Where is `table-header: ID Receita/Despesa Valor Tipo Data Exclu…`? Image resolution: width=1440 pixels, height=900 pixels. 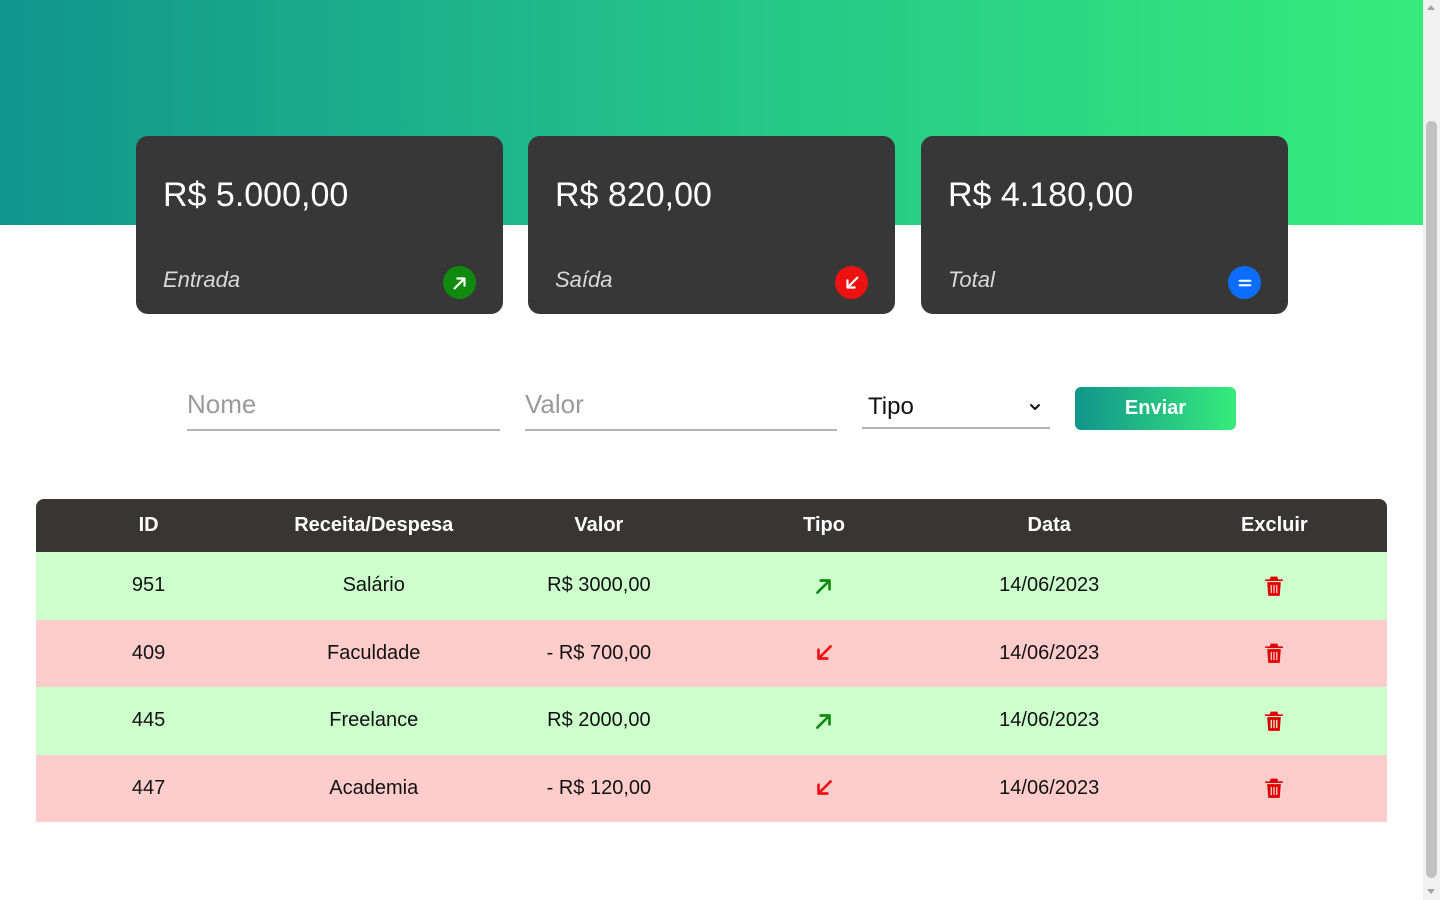
table-header: ID Receita/Despesa Valor Tipo Data Exclu… is located at coordinates (711, 525).